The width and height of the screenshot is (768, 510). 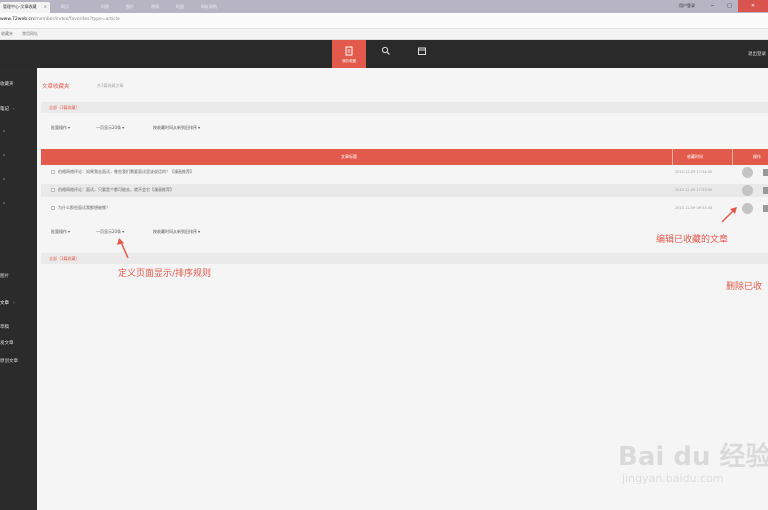 What do you see at coordinates (744, 287) in the screenshot?
I see `annotation-delete: 删除已收` at bounding box center [744, 287].